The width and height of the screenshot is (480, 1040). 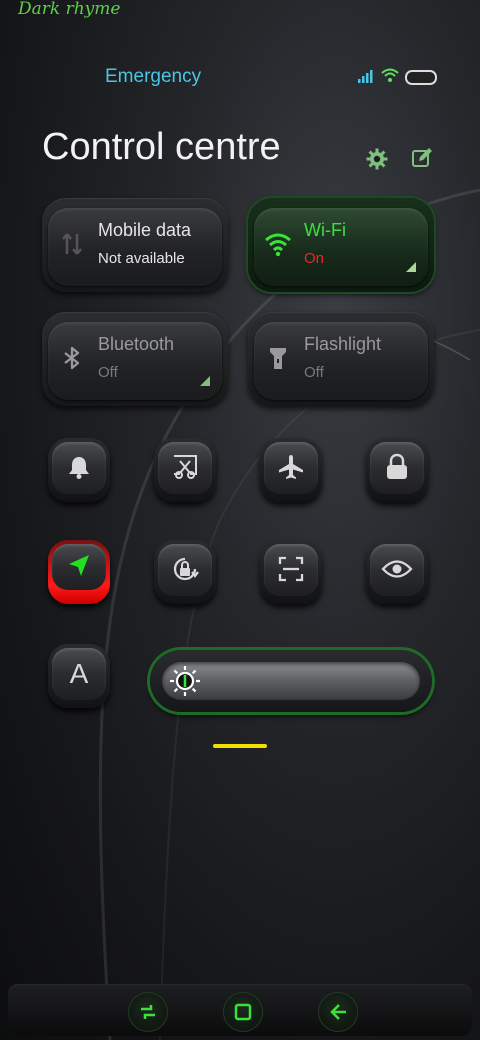 I want to click on eye-icon, so click(x=397, y=569).